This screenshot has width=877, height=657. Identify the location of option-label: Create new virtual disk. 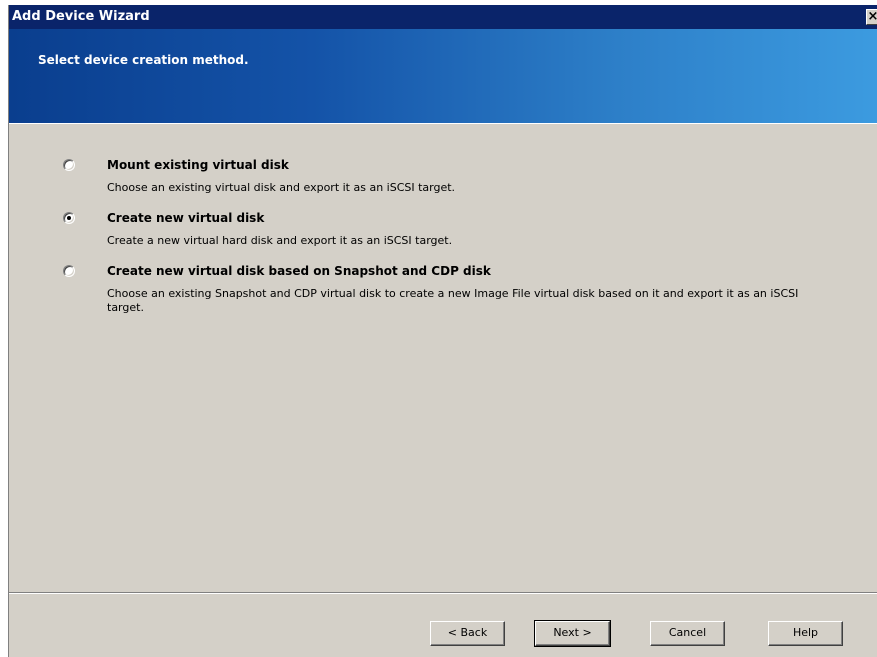
(185, 218).